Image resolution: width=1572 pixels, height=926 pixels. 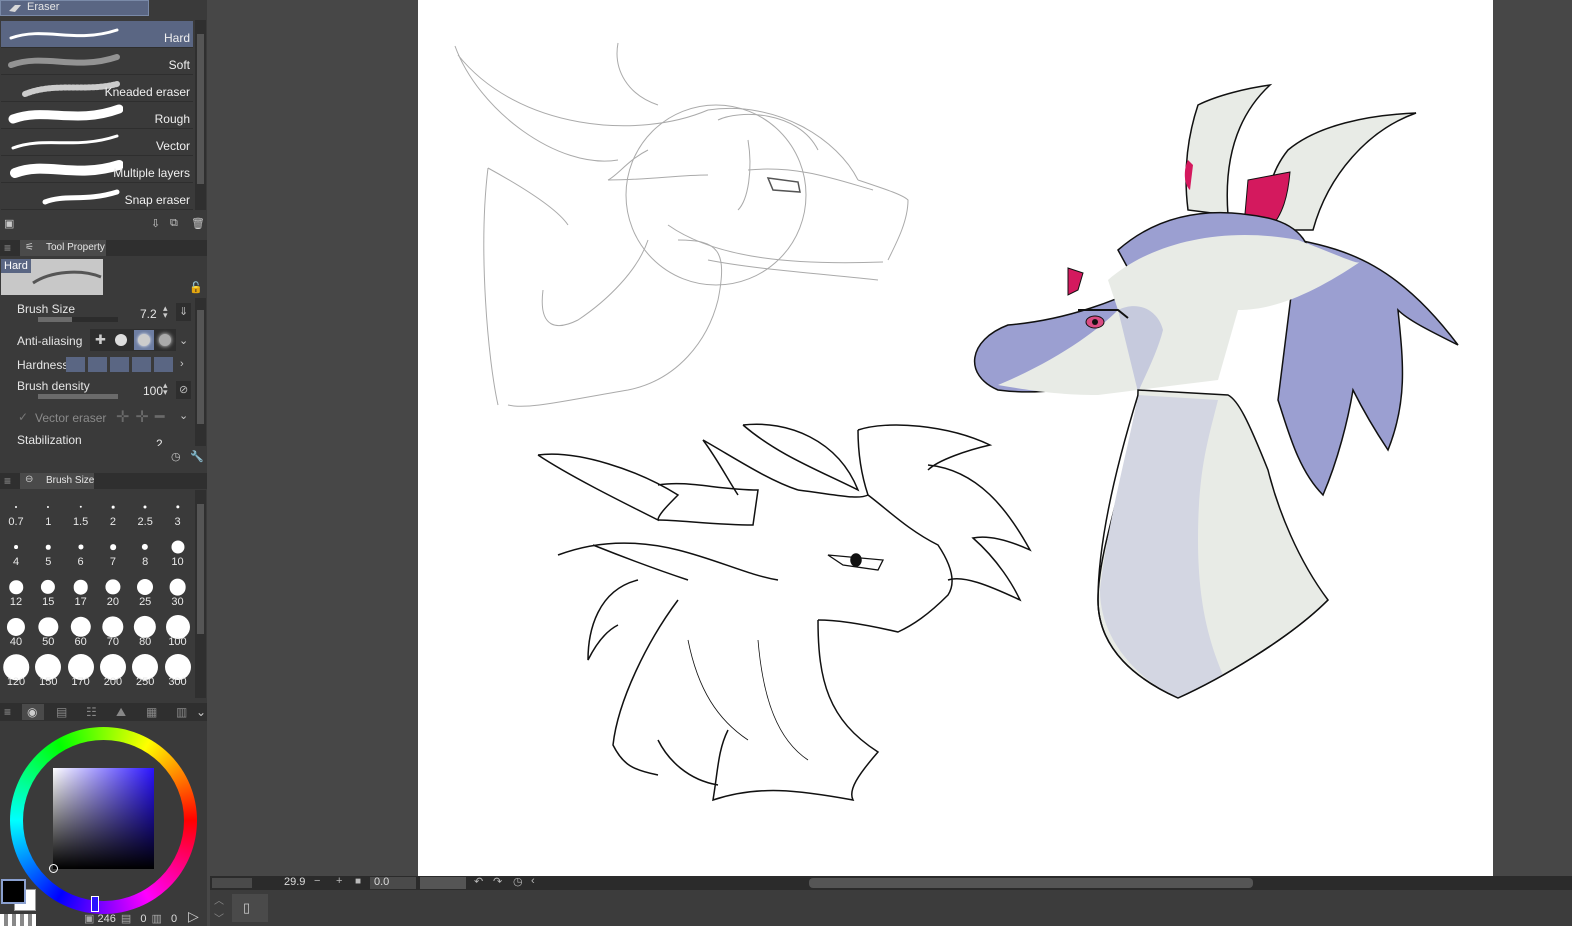 What do you see at coordinates (97, 61) in the screenshot?
I see `subtool-item-soft: Soft` at bounding box center [97, 61].